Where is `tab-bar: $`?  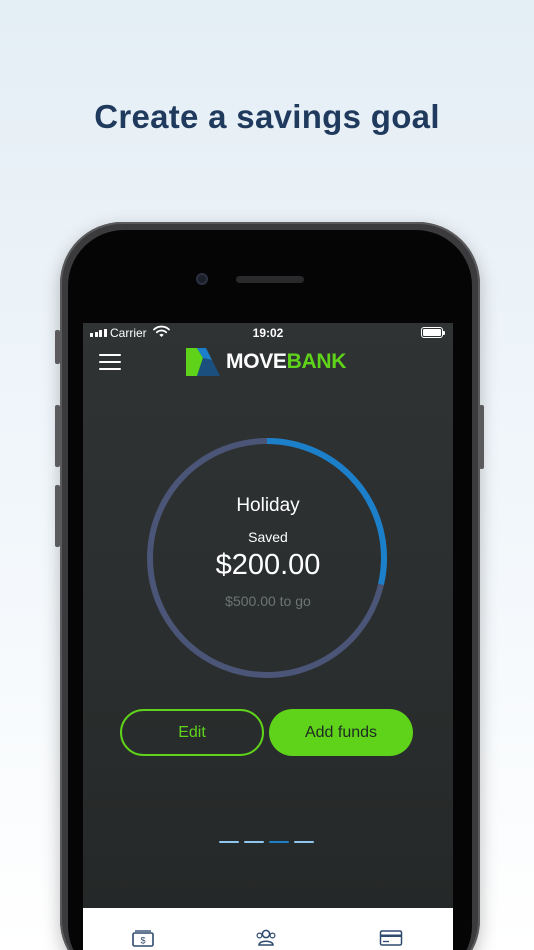
tab-bar: $ is located at coordinates (268, 929).